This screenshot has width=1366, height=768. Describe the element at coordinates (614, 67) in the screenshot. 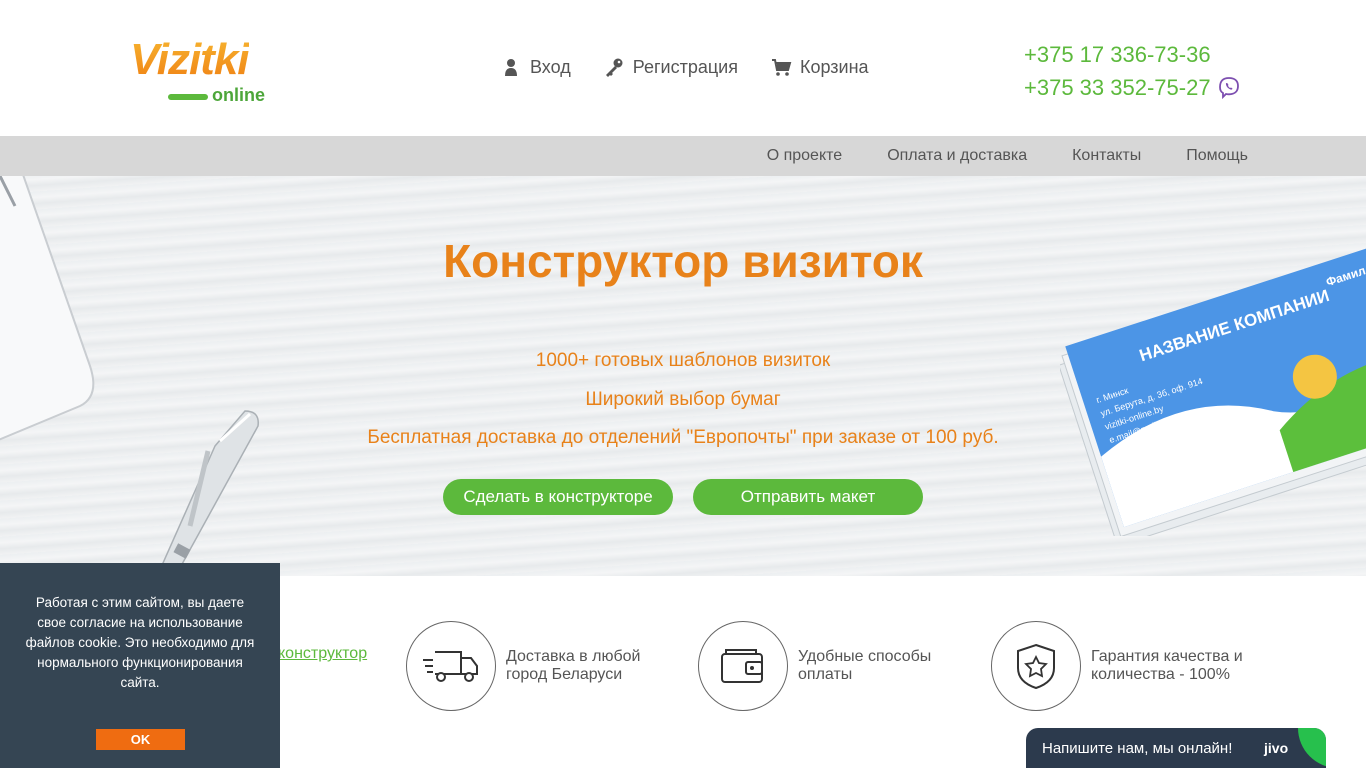

I see `key-icon` at that location.